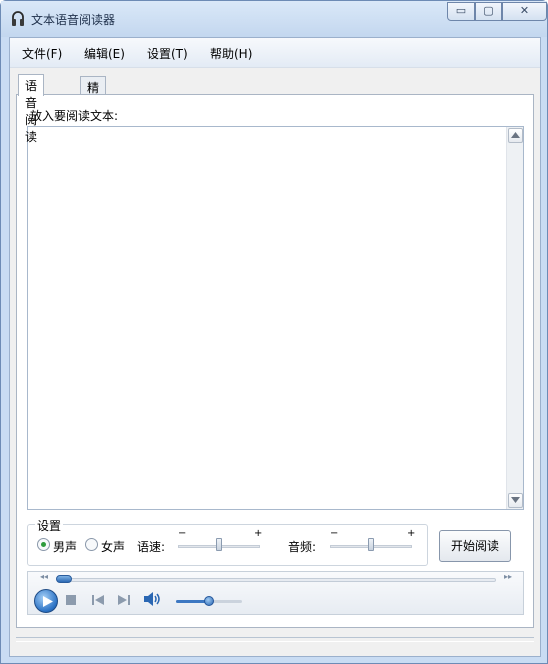 This screenshot has height=664, width=548. What do you see at coordinates (43, 544) in the screenshot?
I see `male-voice-radio` at bounding box center [43, 544].